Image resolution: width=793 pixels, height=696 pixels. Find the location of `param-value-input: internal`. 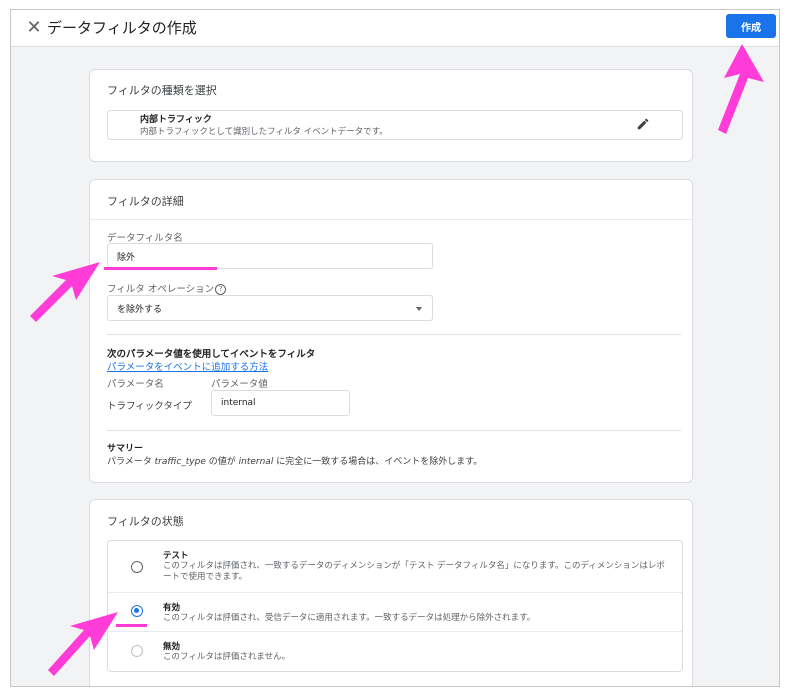

param-value-input: internal is located at coordinates (280, 403).